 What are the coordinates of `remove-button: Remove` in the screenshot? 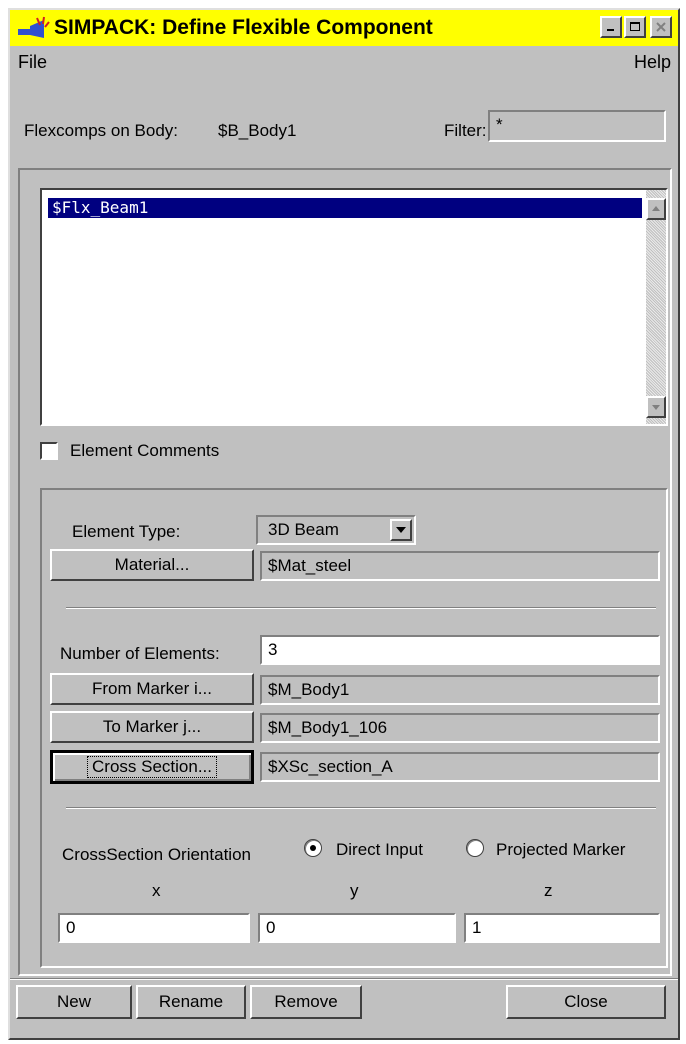 It's located at (306, 1002).